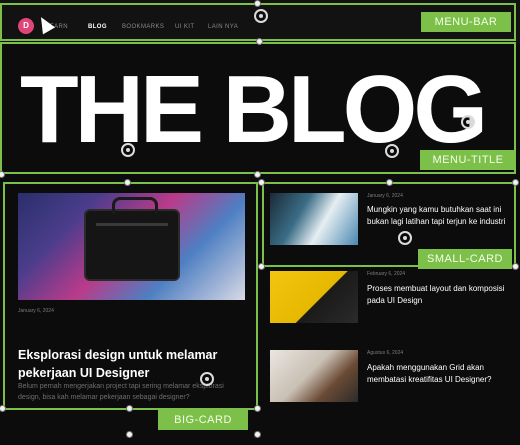  What do you see at coordinates (385, 353) in the screenshot?
I see `small-card-date: Agustus 6, 2024` at bounding box center [385, 353].